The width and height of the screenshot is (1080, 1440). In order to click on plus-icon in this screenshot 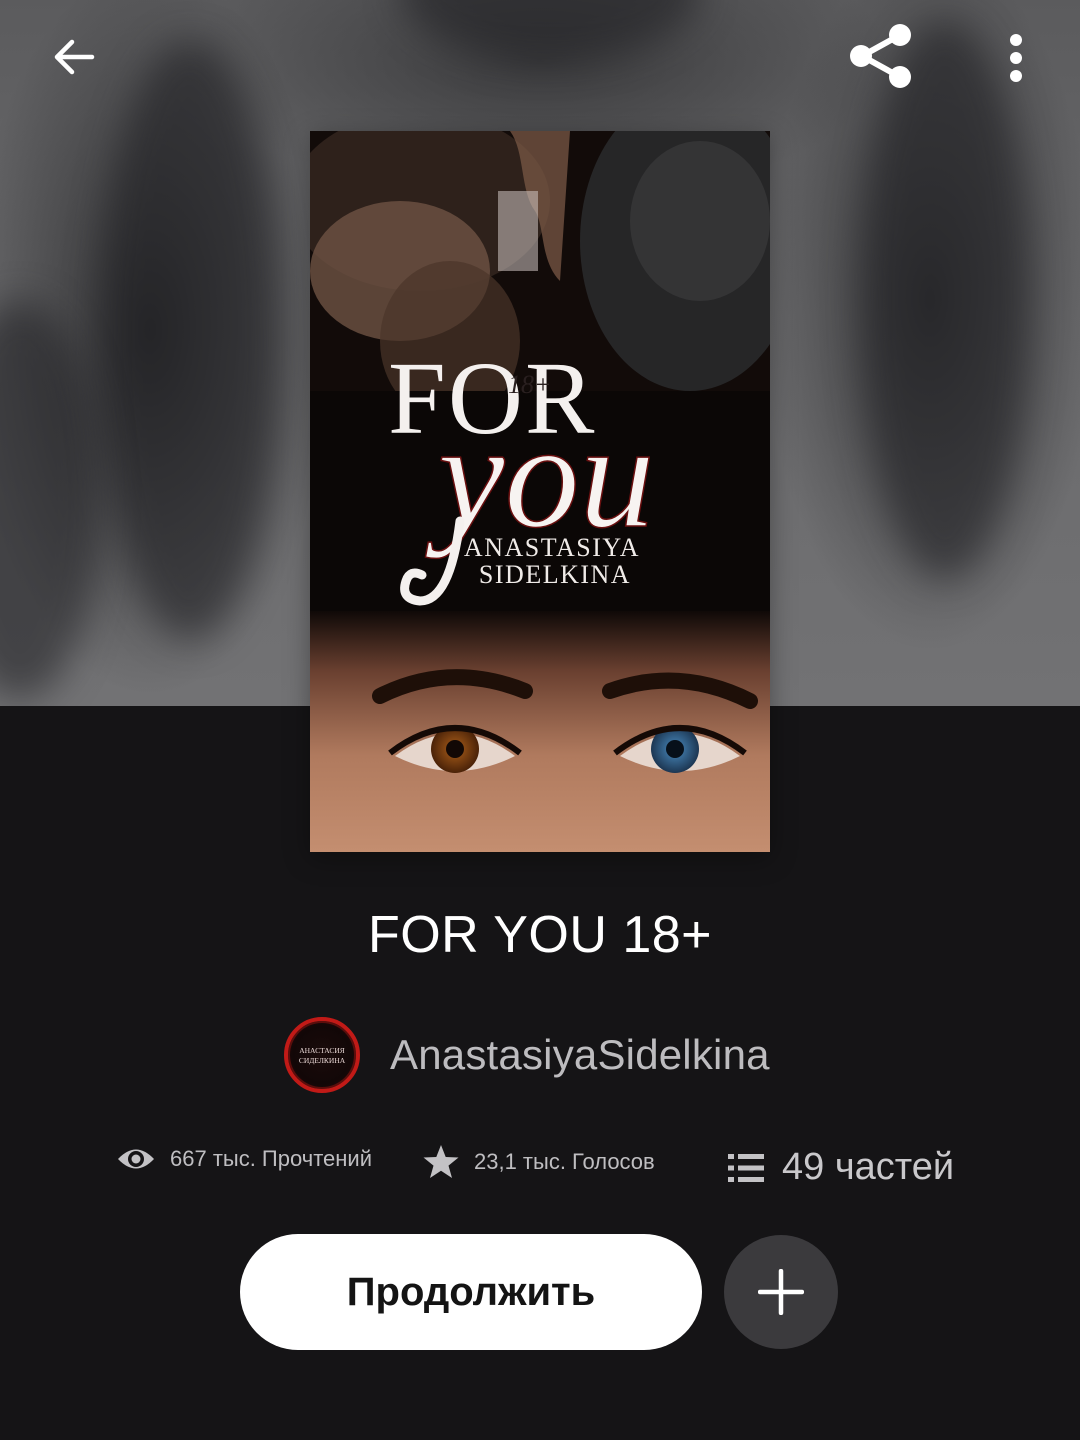, I will do `click(781, 1292)`.